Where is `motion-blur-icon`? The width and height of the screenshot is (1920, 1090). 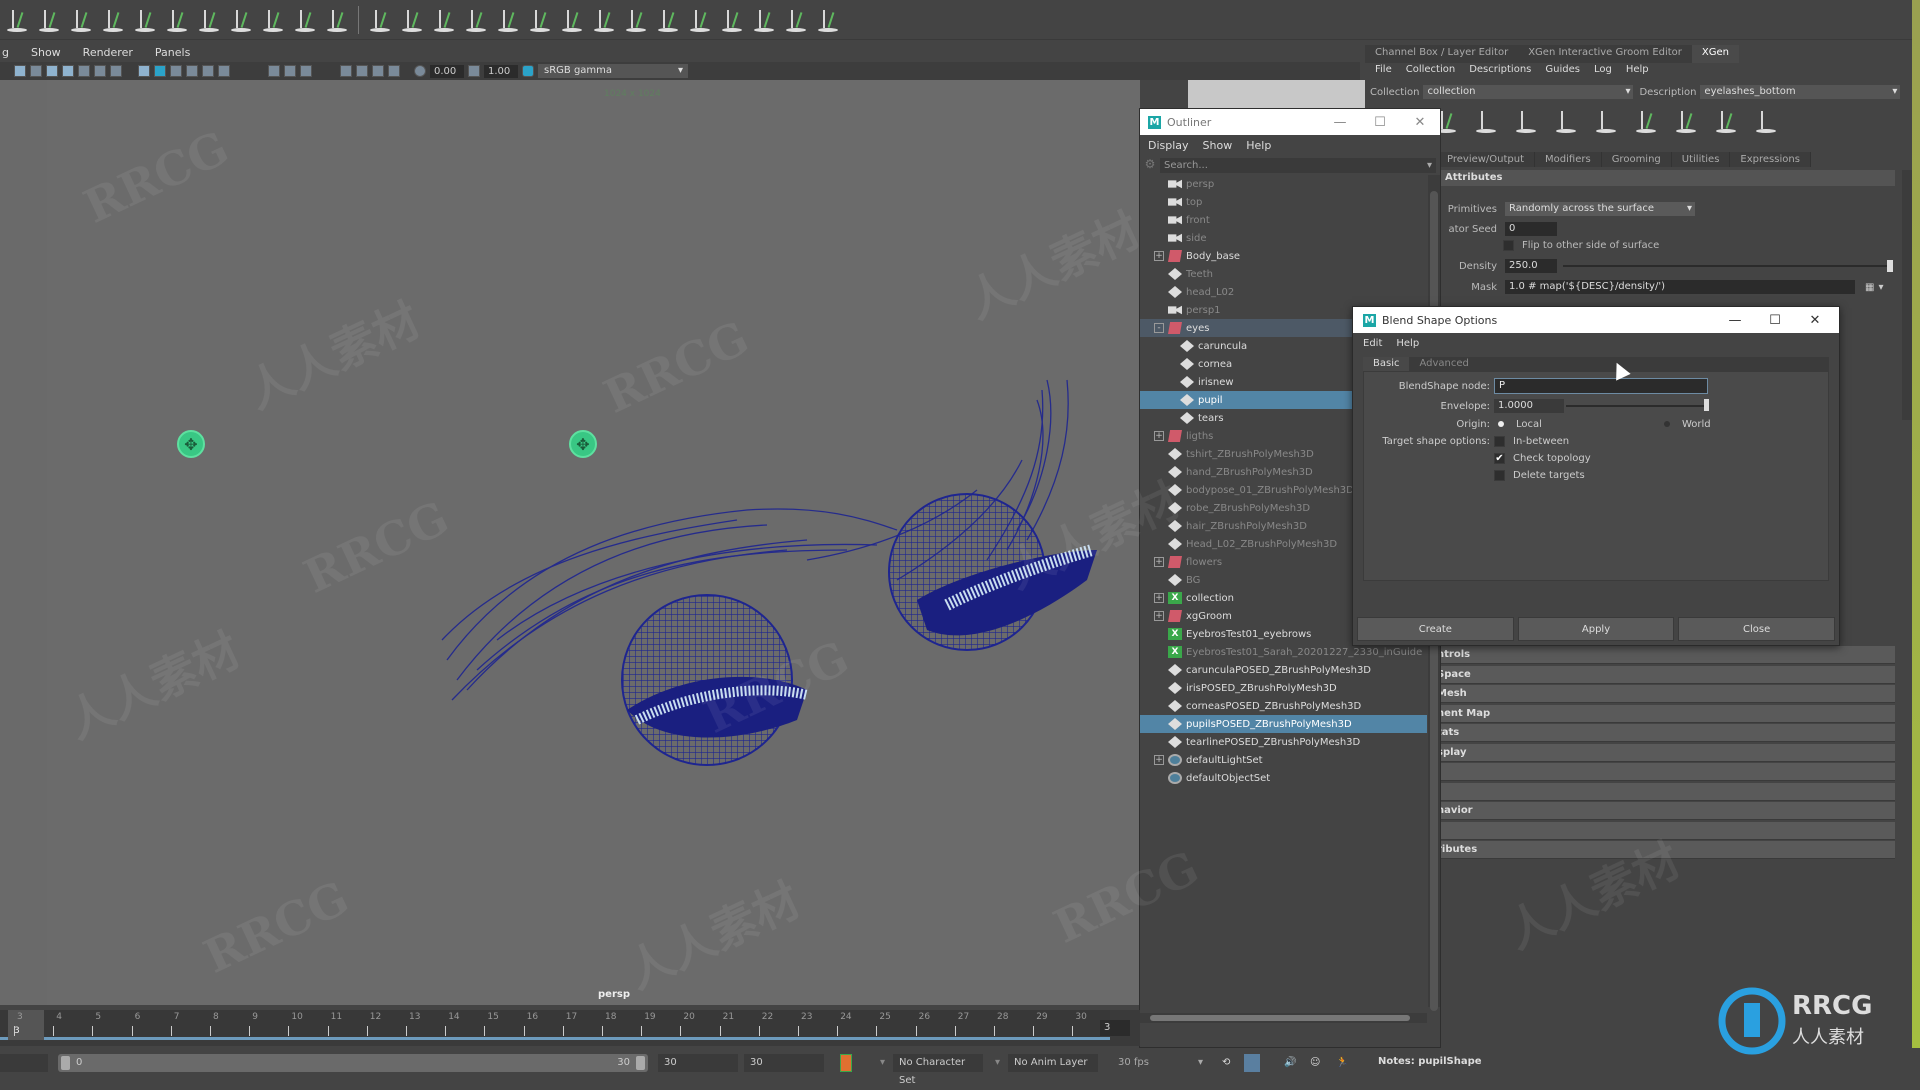
motion-blur-icon is located at coordinates (306, 71).